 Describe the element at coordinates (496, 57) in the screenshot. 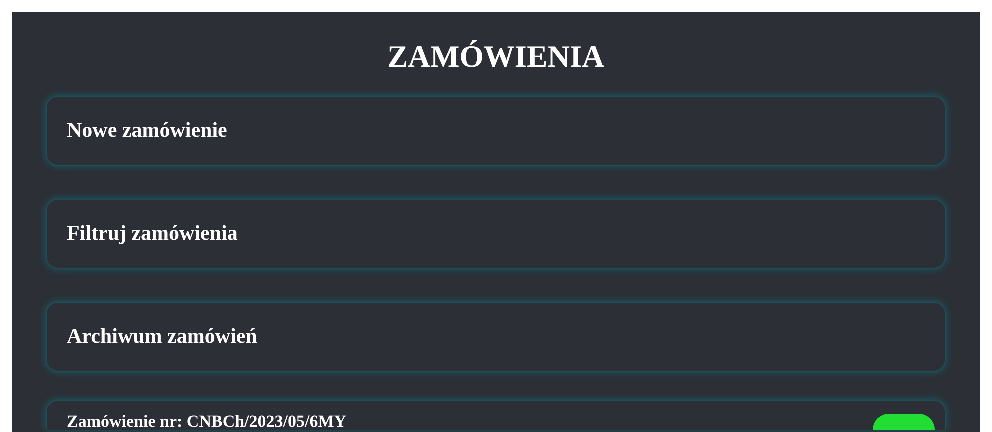

I see `page-title: ZAMÓWIENIA` at that location.